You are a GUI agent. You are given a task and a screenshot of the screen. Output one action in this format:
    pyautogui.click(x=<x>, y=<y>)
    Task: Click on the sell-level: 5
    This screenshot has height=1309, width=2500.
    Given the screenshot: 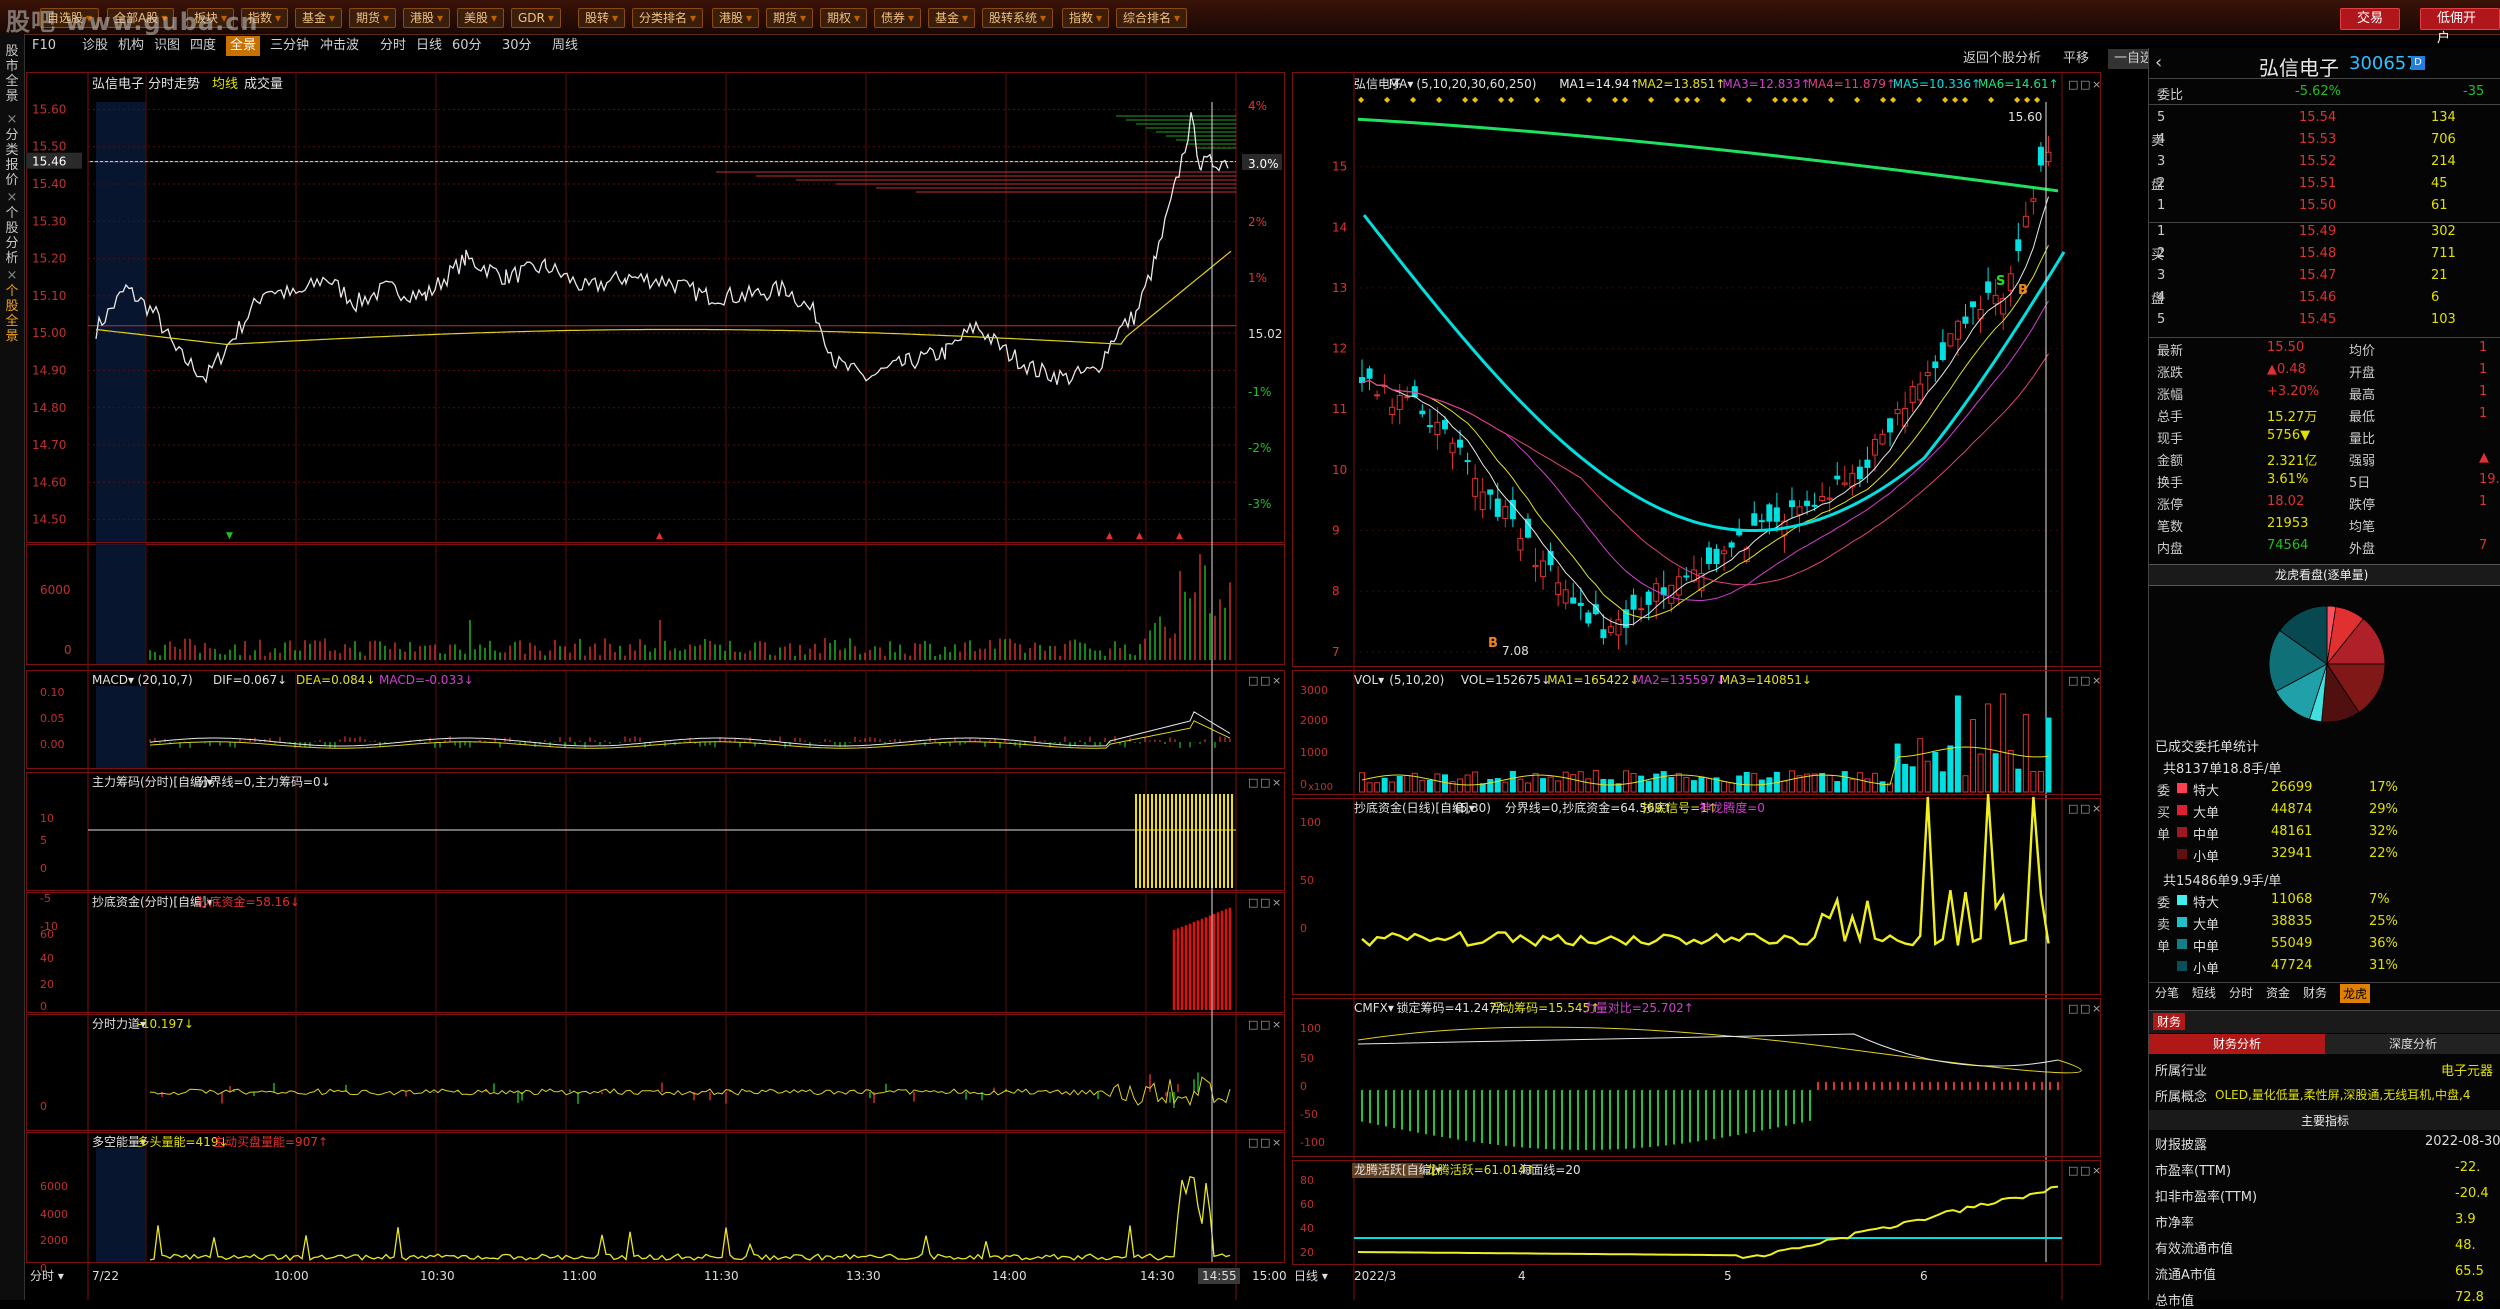 What is the action you would take?
    pyautogui.click(x=2161, y=117)
    